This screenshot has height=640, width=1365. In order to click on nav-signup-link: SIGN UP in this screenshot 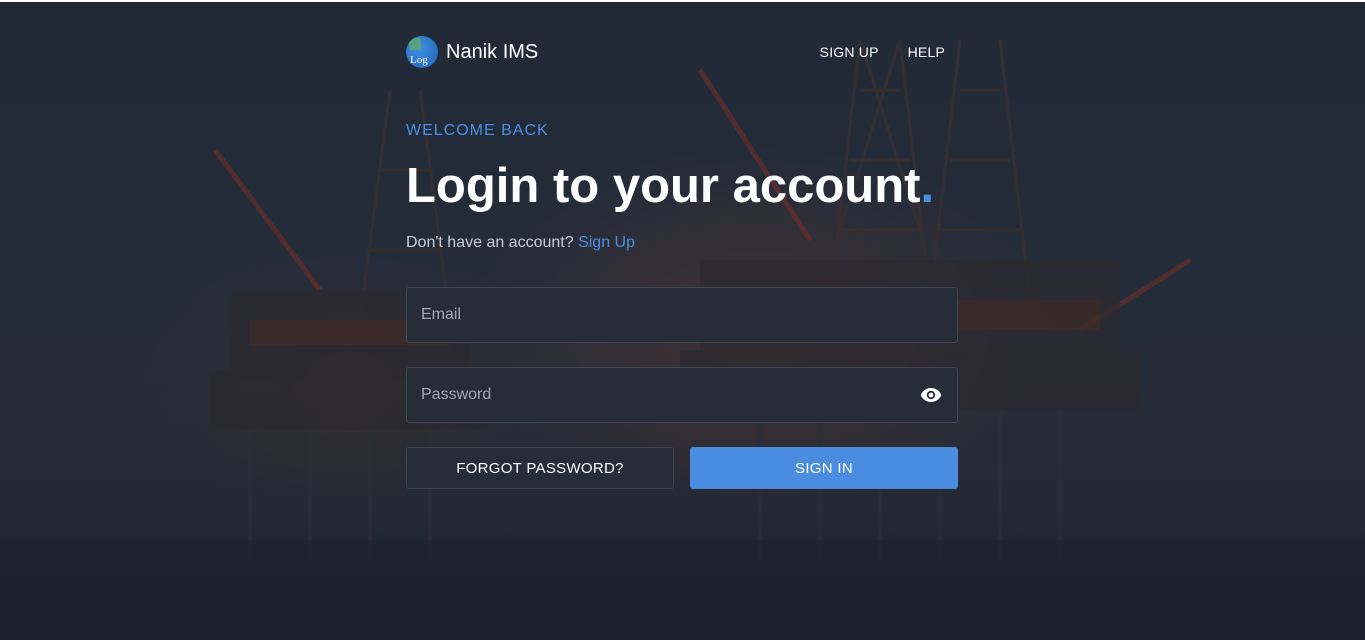, I will do `click(849, 52)`.